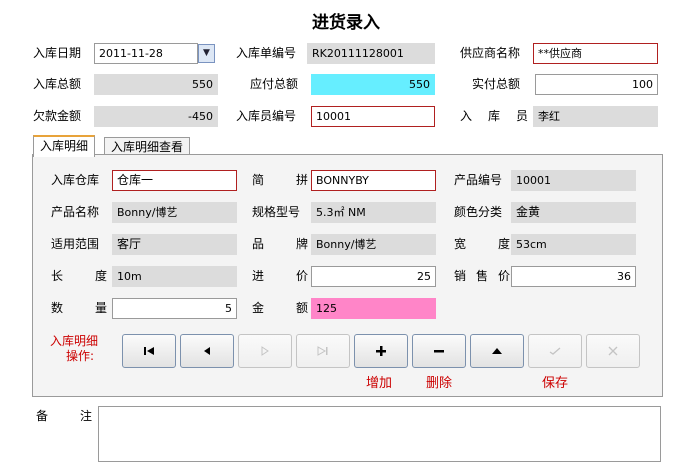 The width and height of the screenshot is (692, 469). What do you see at coordinates (373, 308) in the screenshot?
I see `amount-field: 125` at bounding box center [373, 308].